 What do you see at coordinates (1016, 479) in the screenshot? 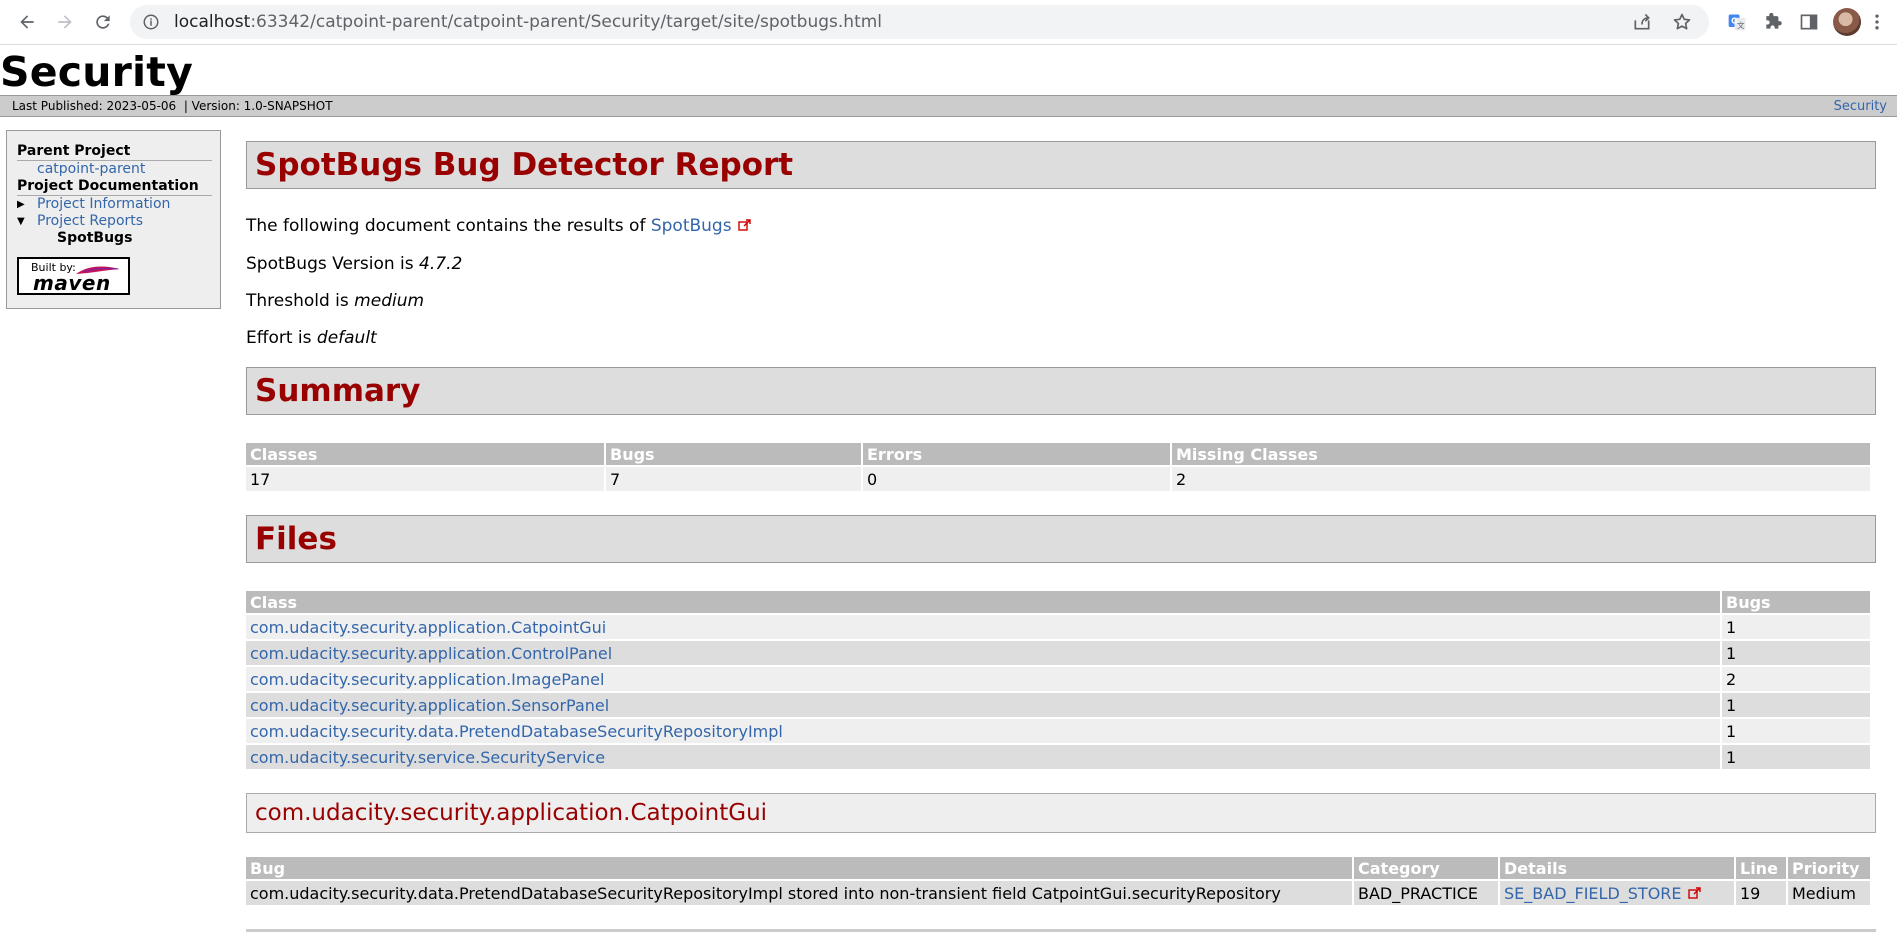
I see `summary-errors-value: 0` at bounding box center [1016, 479].